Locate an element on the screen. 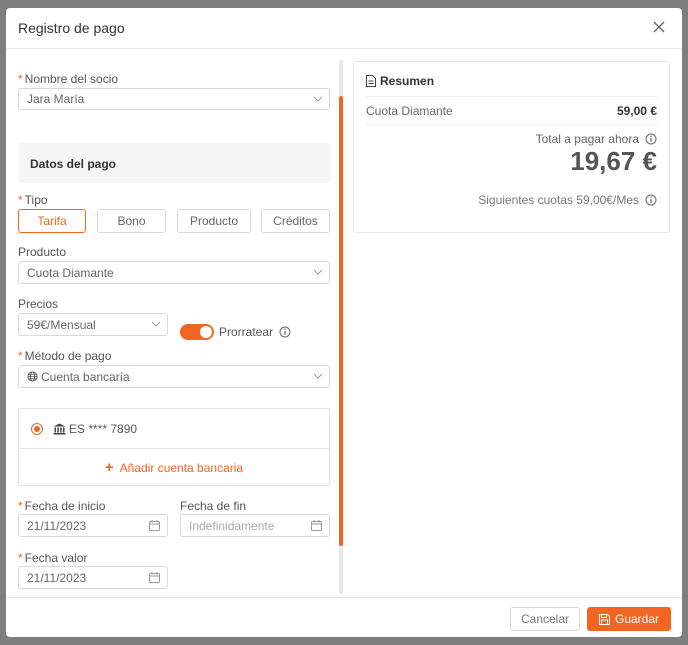  bank-icon is located at coordinates (59, 428).